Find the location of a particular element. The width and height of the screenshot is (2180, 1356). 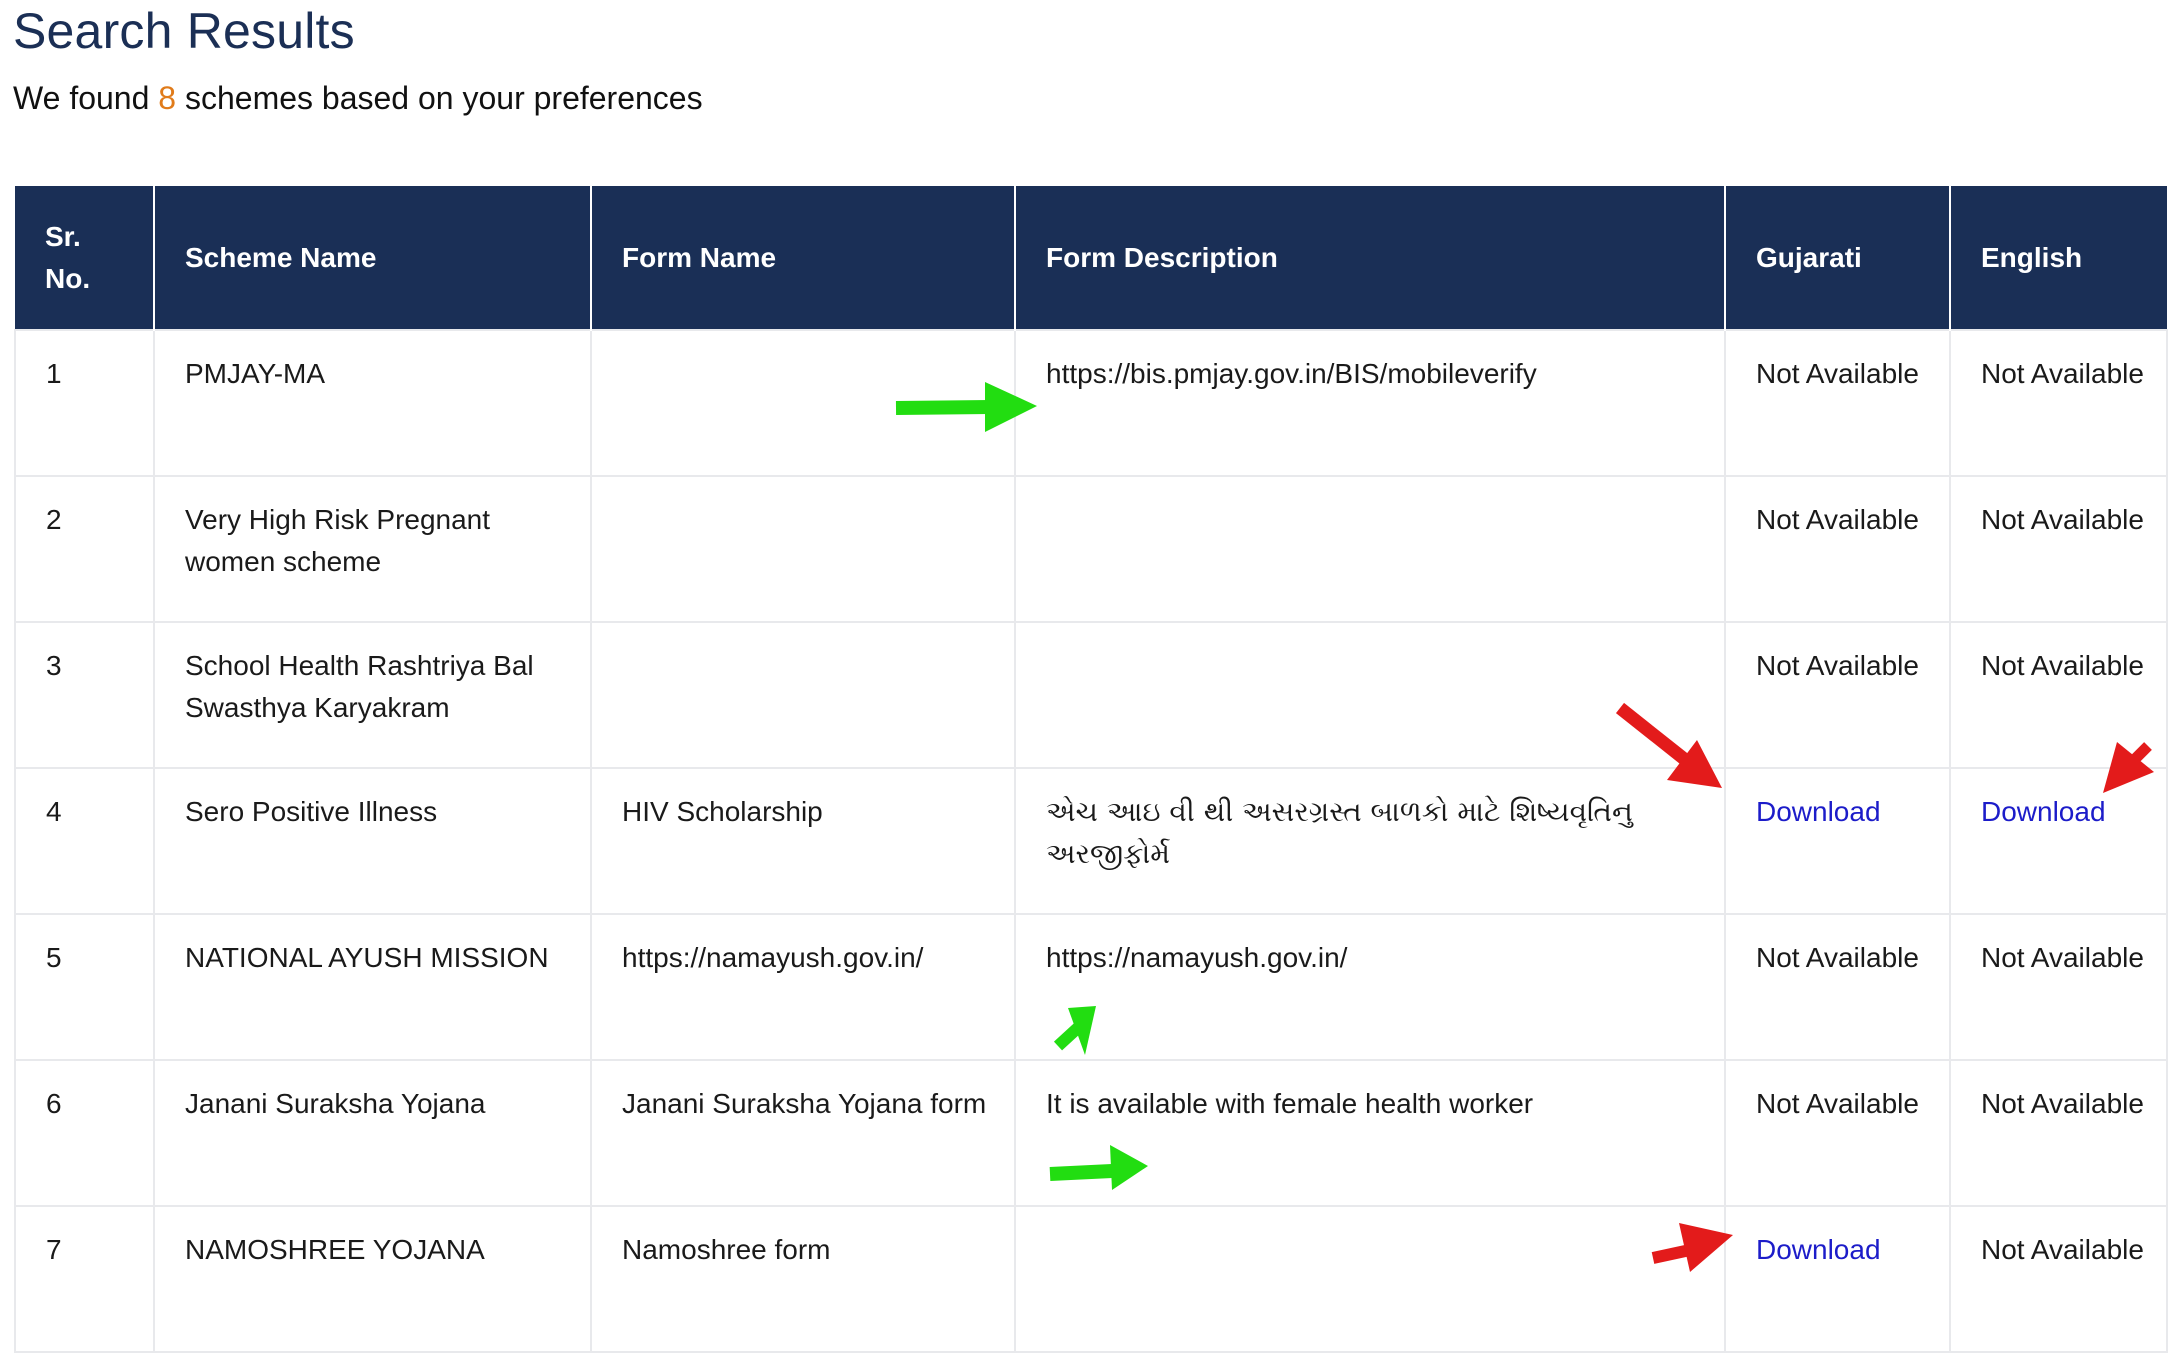

cell-sr-no: 4 is located at coordinates (84, 841).